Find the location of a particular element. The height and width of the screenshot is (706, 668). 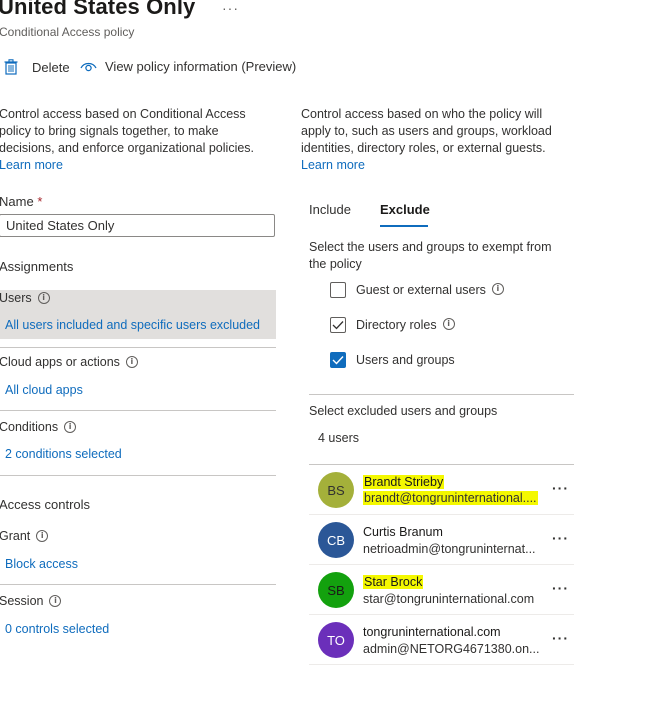

page-title: United States Only is located at coordinates (98, 9).